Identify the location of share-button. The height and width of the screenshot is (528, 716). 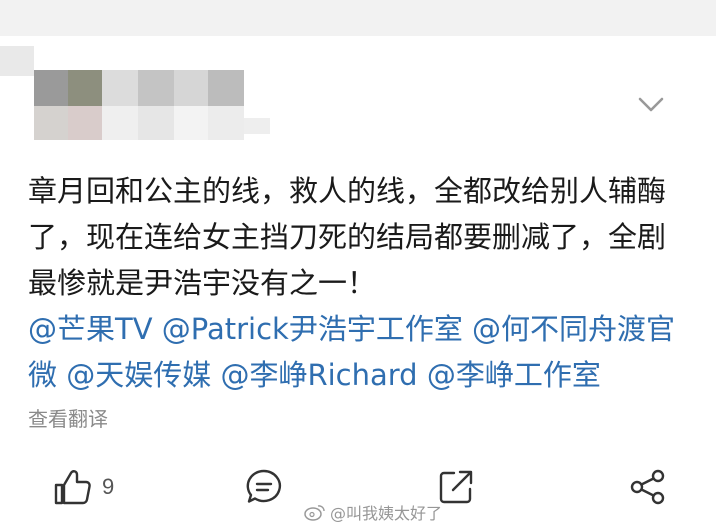
(648, 487).